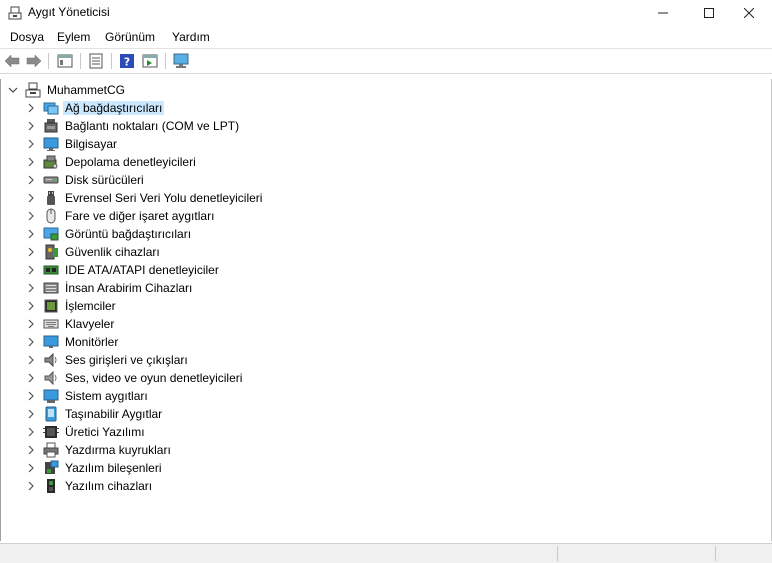  I want to click on tree-item-label: Yazılım cihazları, so click(109, 486).